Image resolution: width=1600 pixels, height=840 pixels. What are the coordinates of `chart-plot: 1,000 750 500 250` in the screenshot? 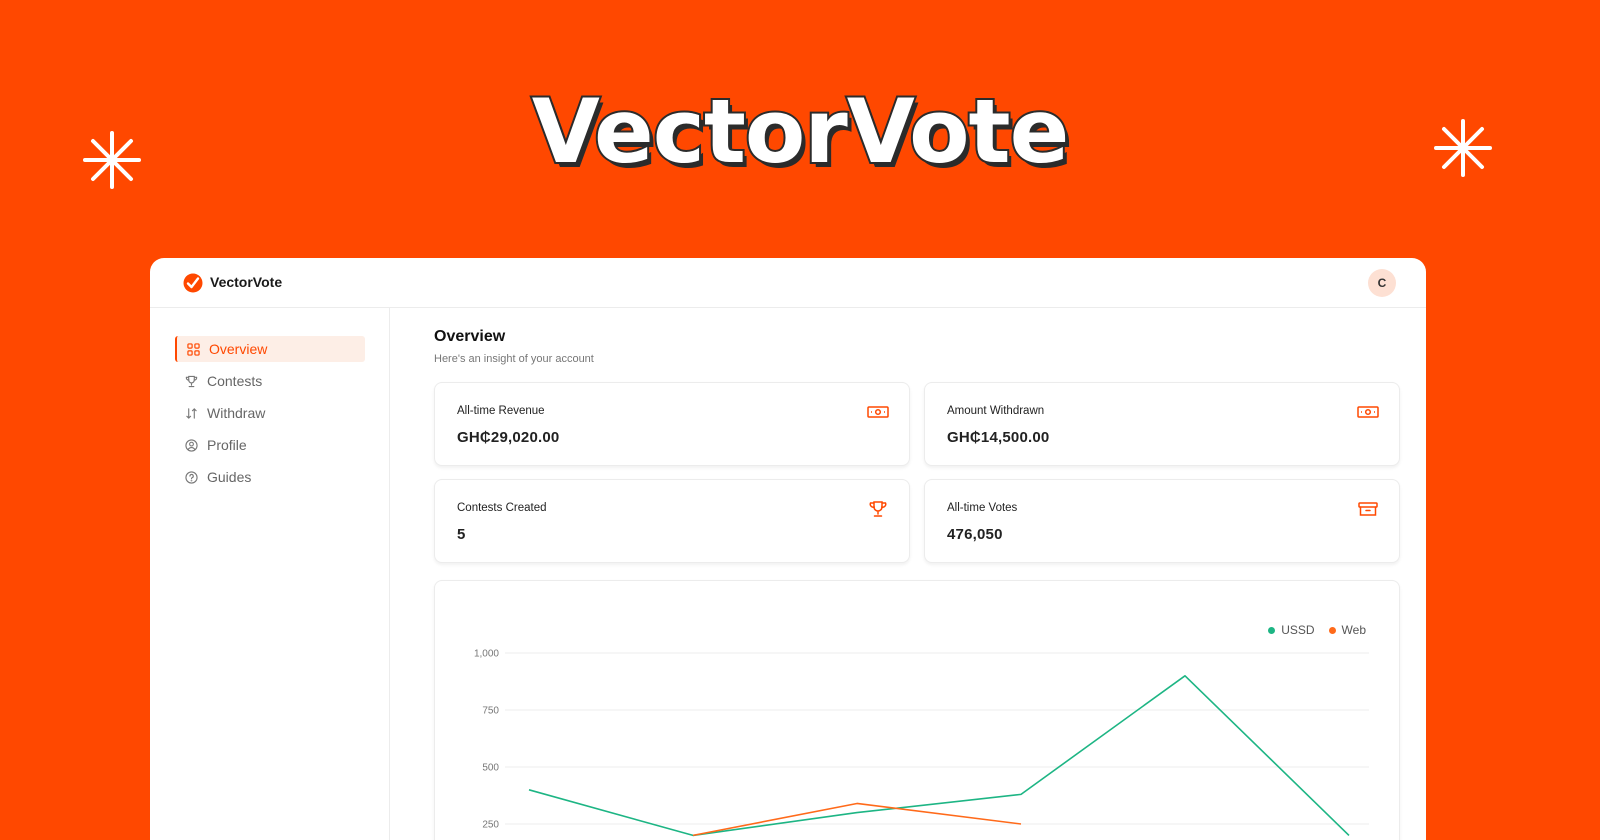 It's located at (921, 743).